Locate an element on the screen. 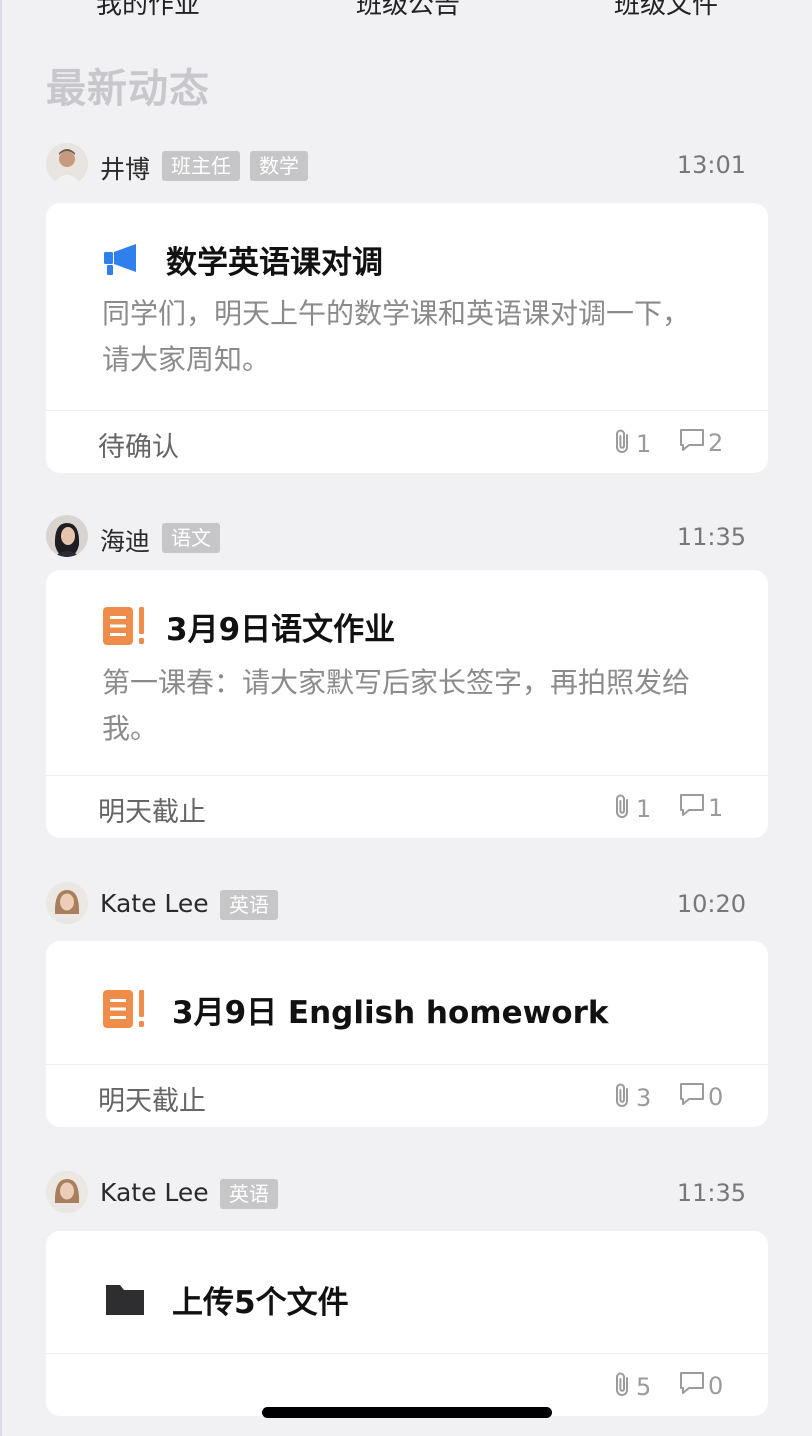 The height and width of the screenshot is (1436, 812). comment-count-value: 2 is located at coordinates (716, 443).